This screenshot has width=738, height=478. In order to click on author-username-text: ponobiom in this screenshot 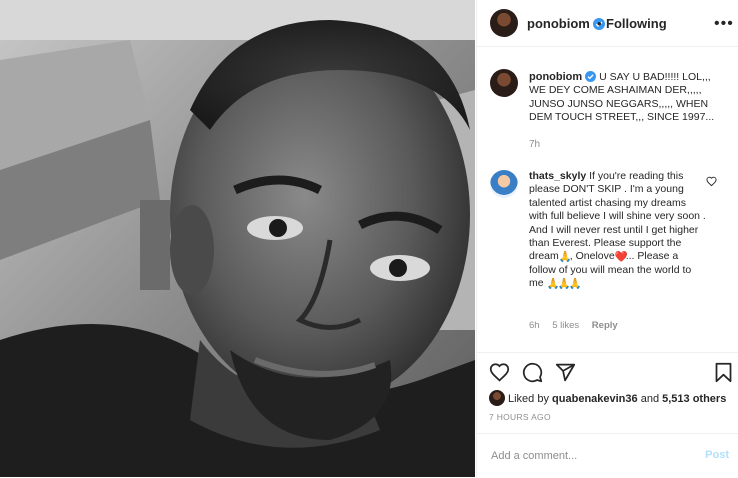, I will do `click(558, 23)`.